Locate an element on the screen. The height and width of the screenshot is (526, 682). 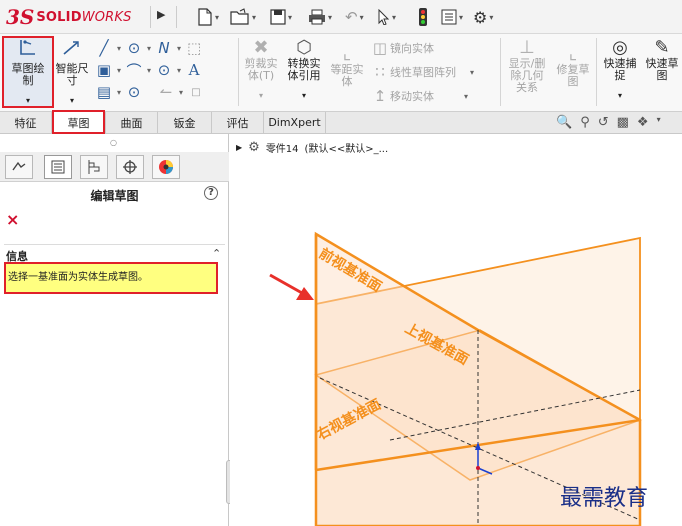
tab-surfaces: 曲面 is located at coordinates (132, 122).